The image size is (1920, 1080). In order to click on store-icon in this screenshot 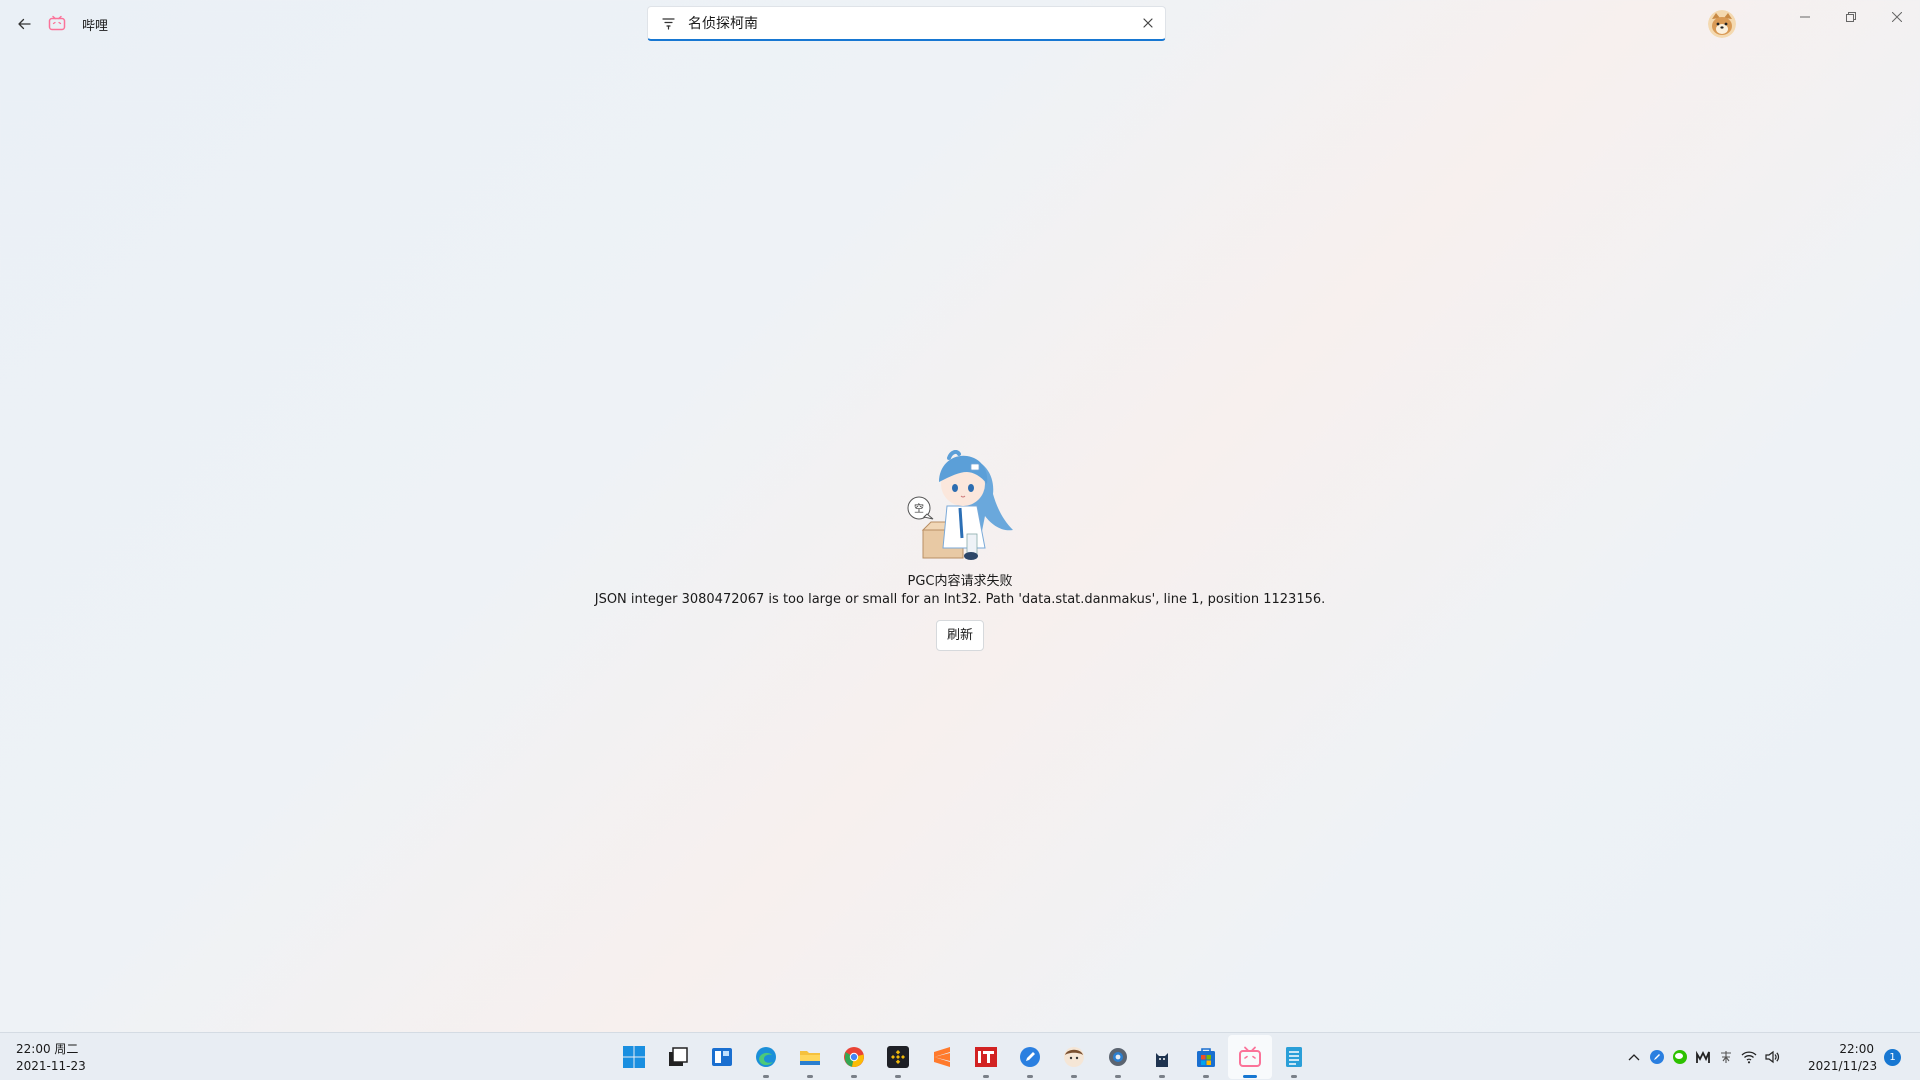, I will do `click(1206, 1057)`.